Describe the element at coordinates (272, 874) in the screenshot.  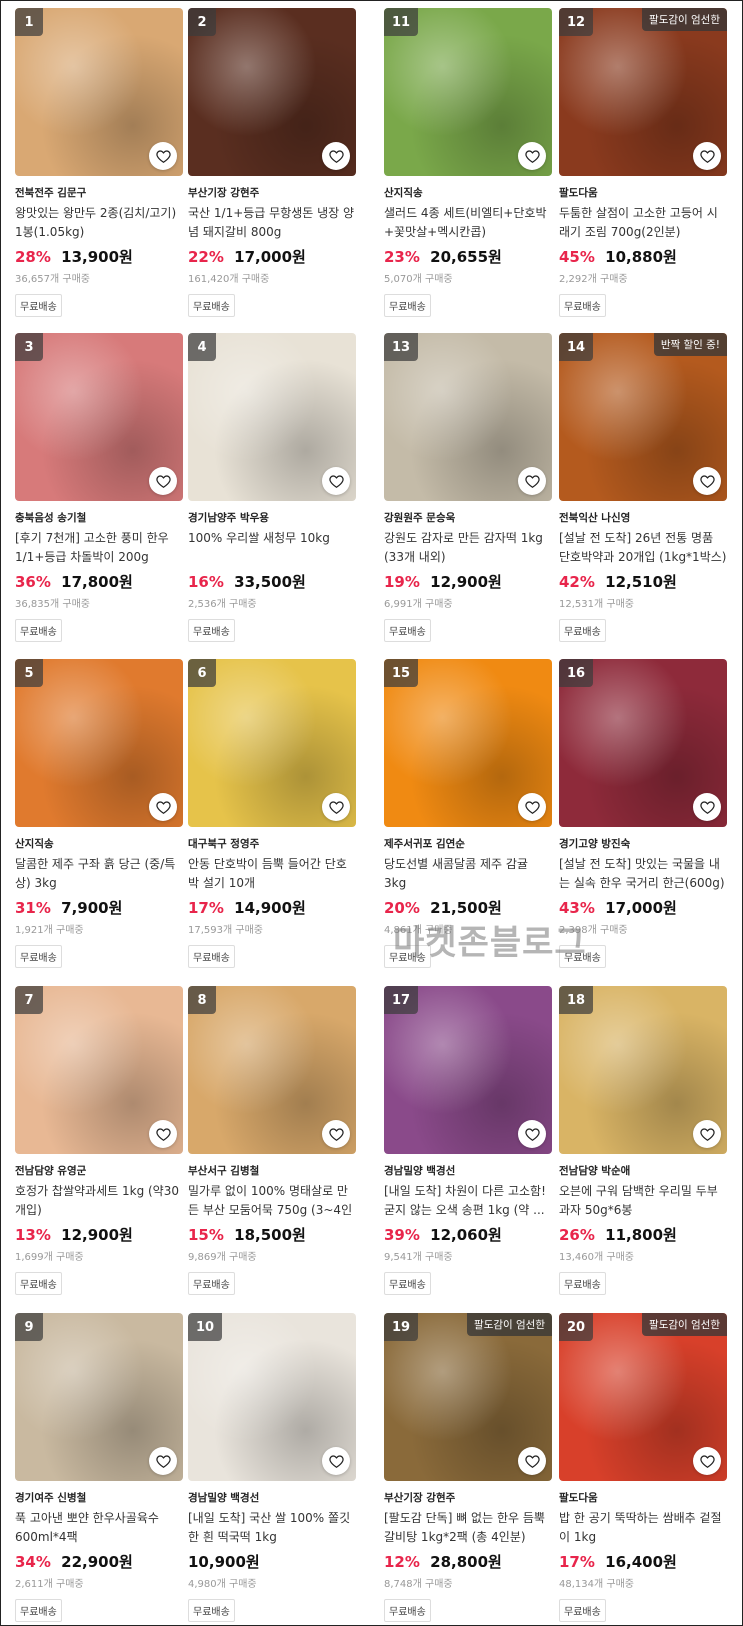
I see `product-title: 안동 단호박이 듬뿍 들어간 단호박 설기 10개` at that location.